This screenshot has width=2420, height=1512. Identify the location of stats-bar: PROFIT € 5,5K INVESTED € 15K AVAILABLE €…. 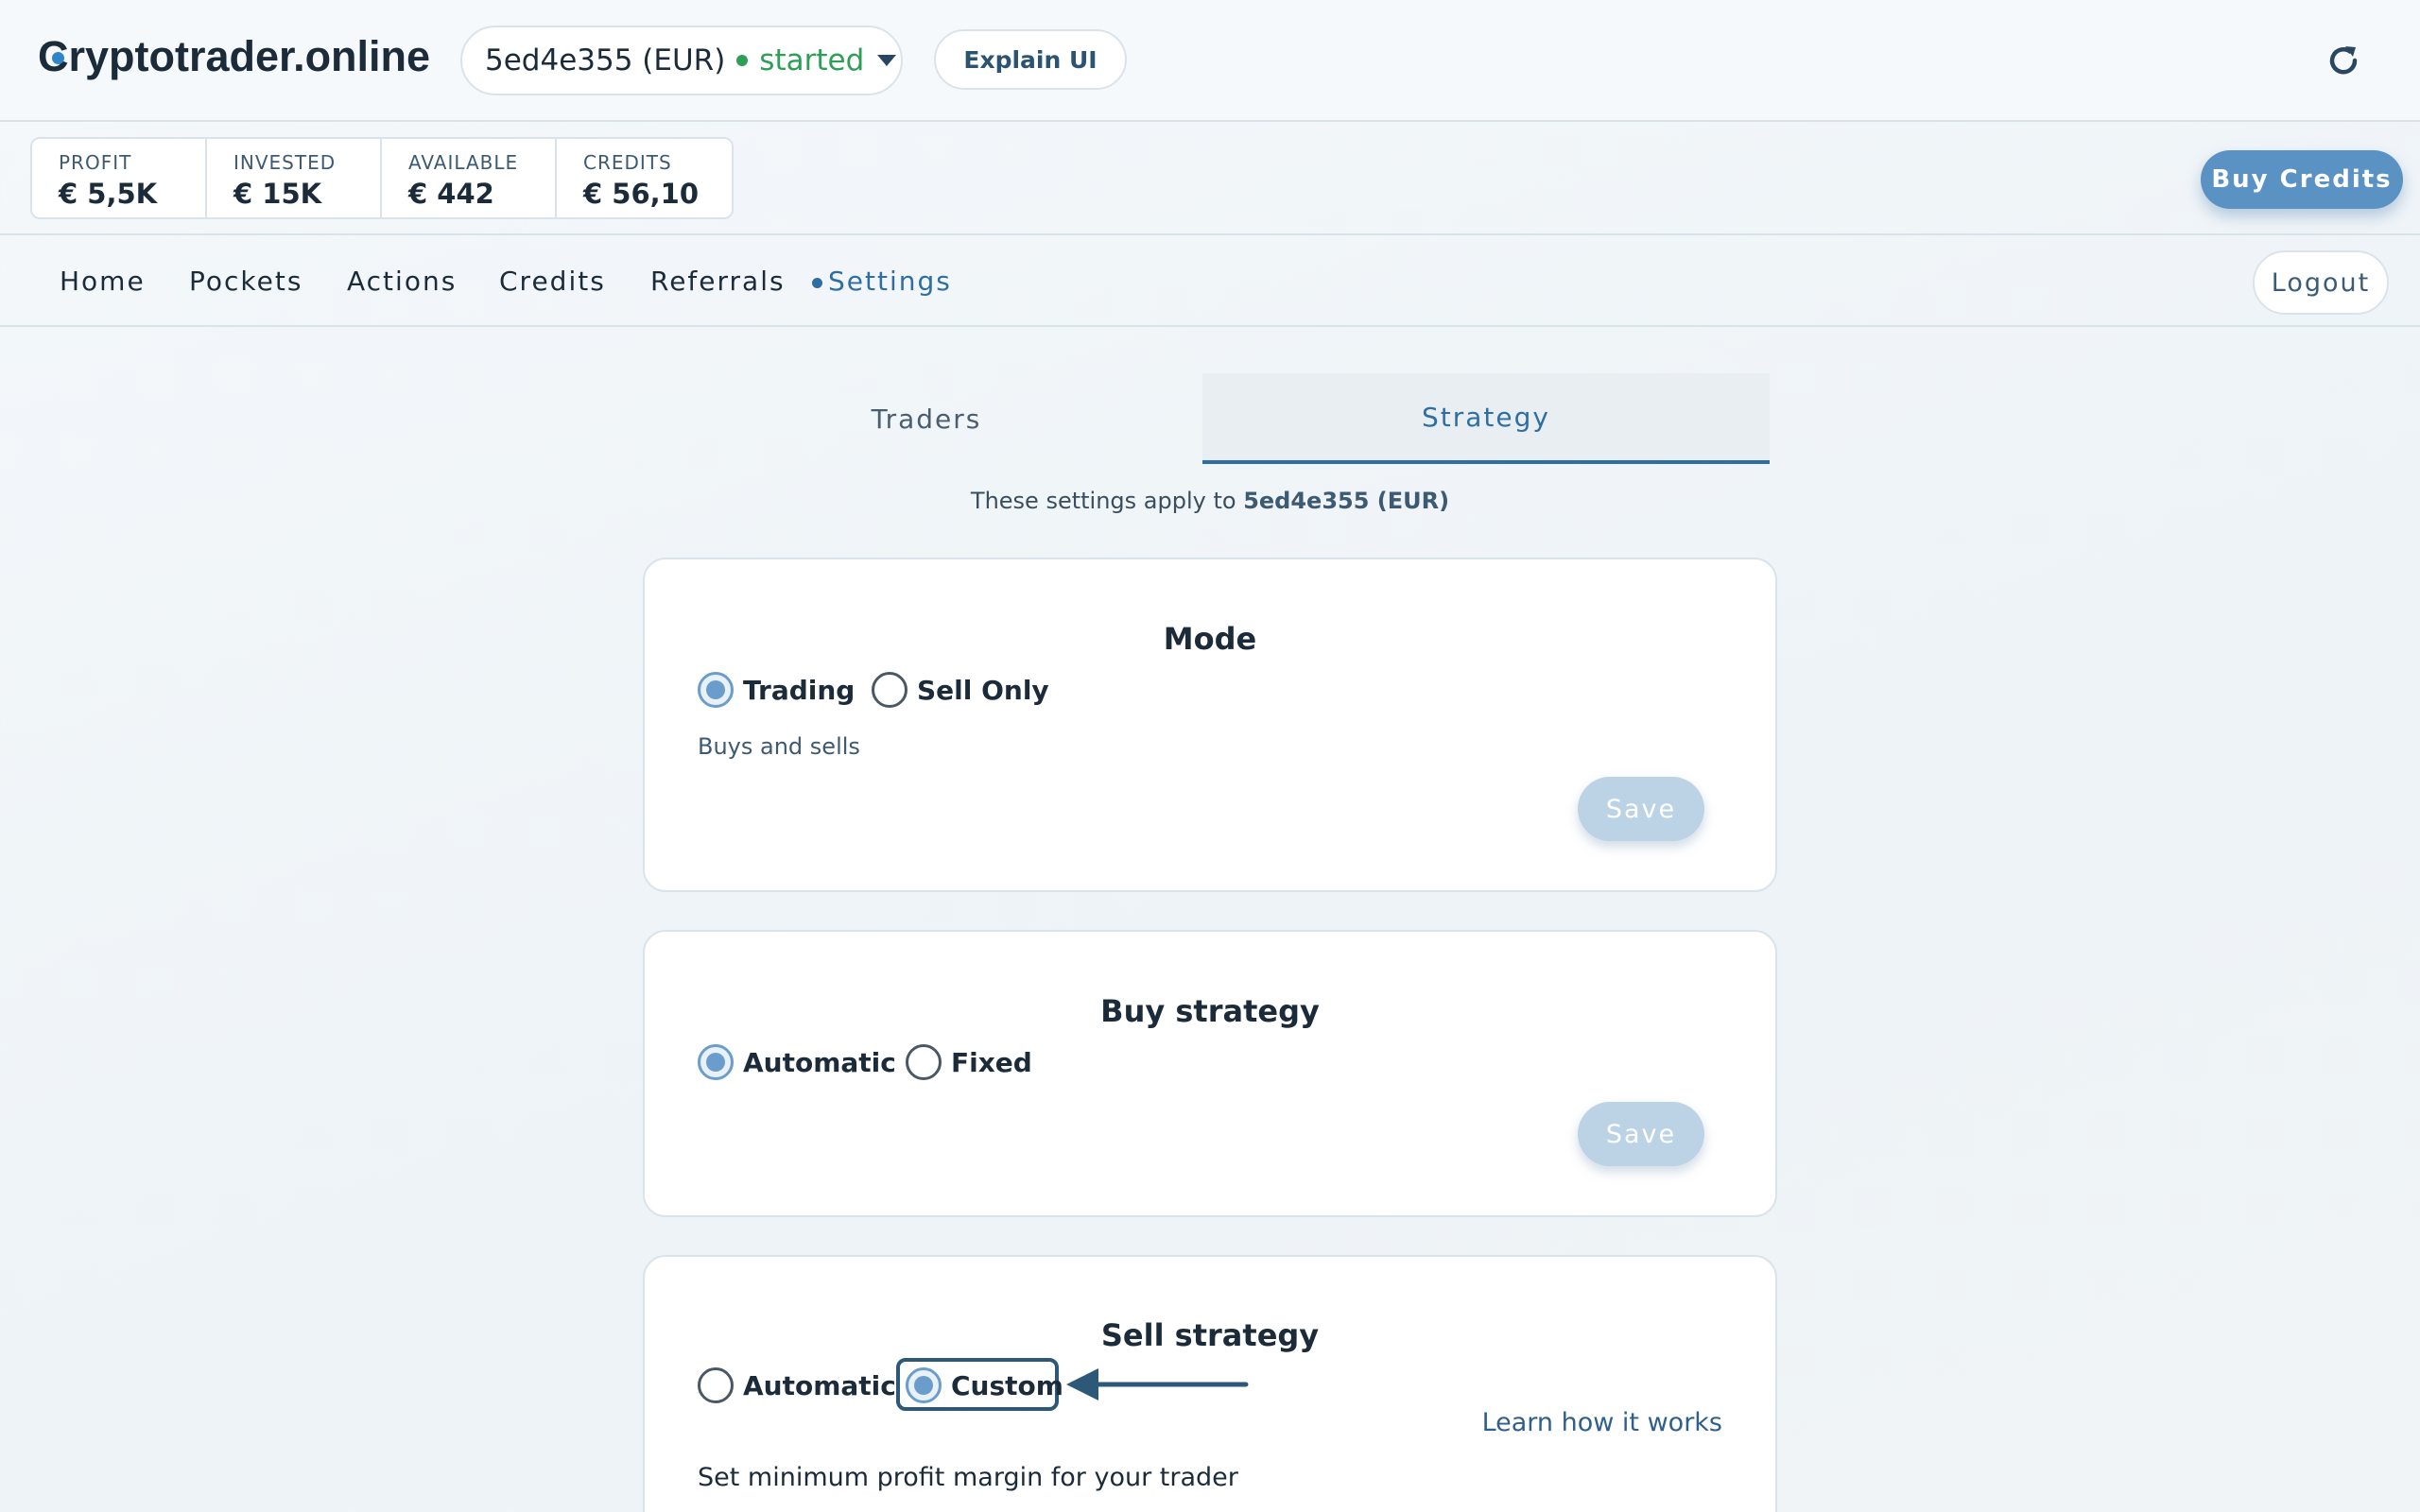
(1210, 179).